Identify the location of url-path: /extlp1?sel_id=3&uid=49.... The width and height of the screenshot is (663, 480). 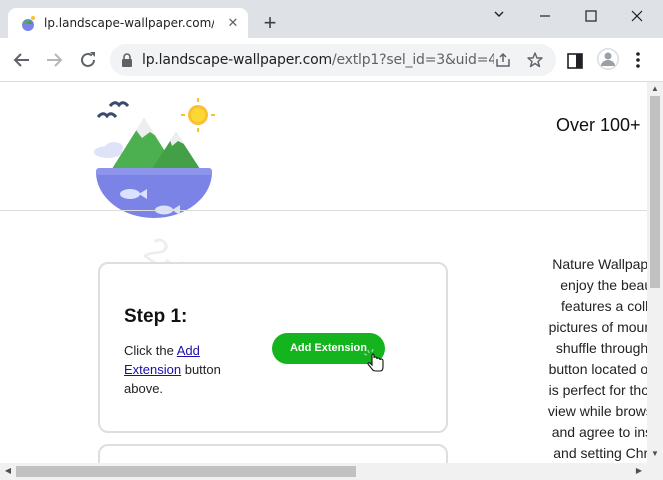
(412, 60).